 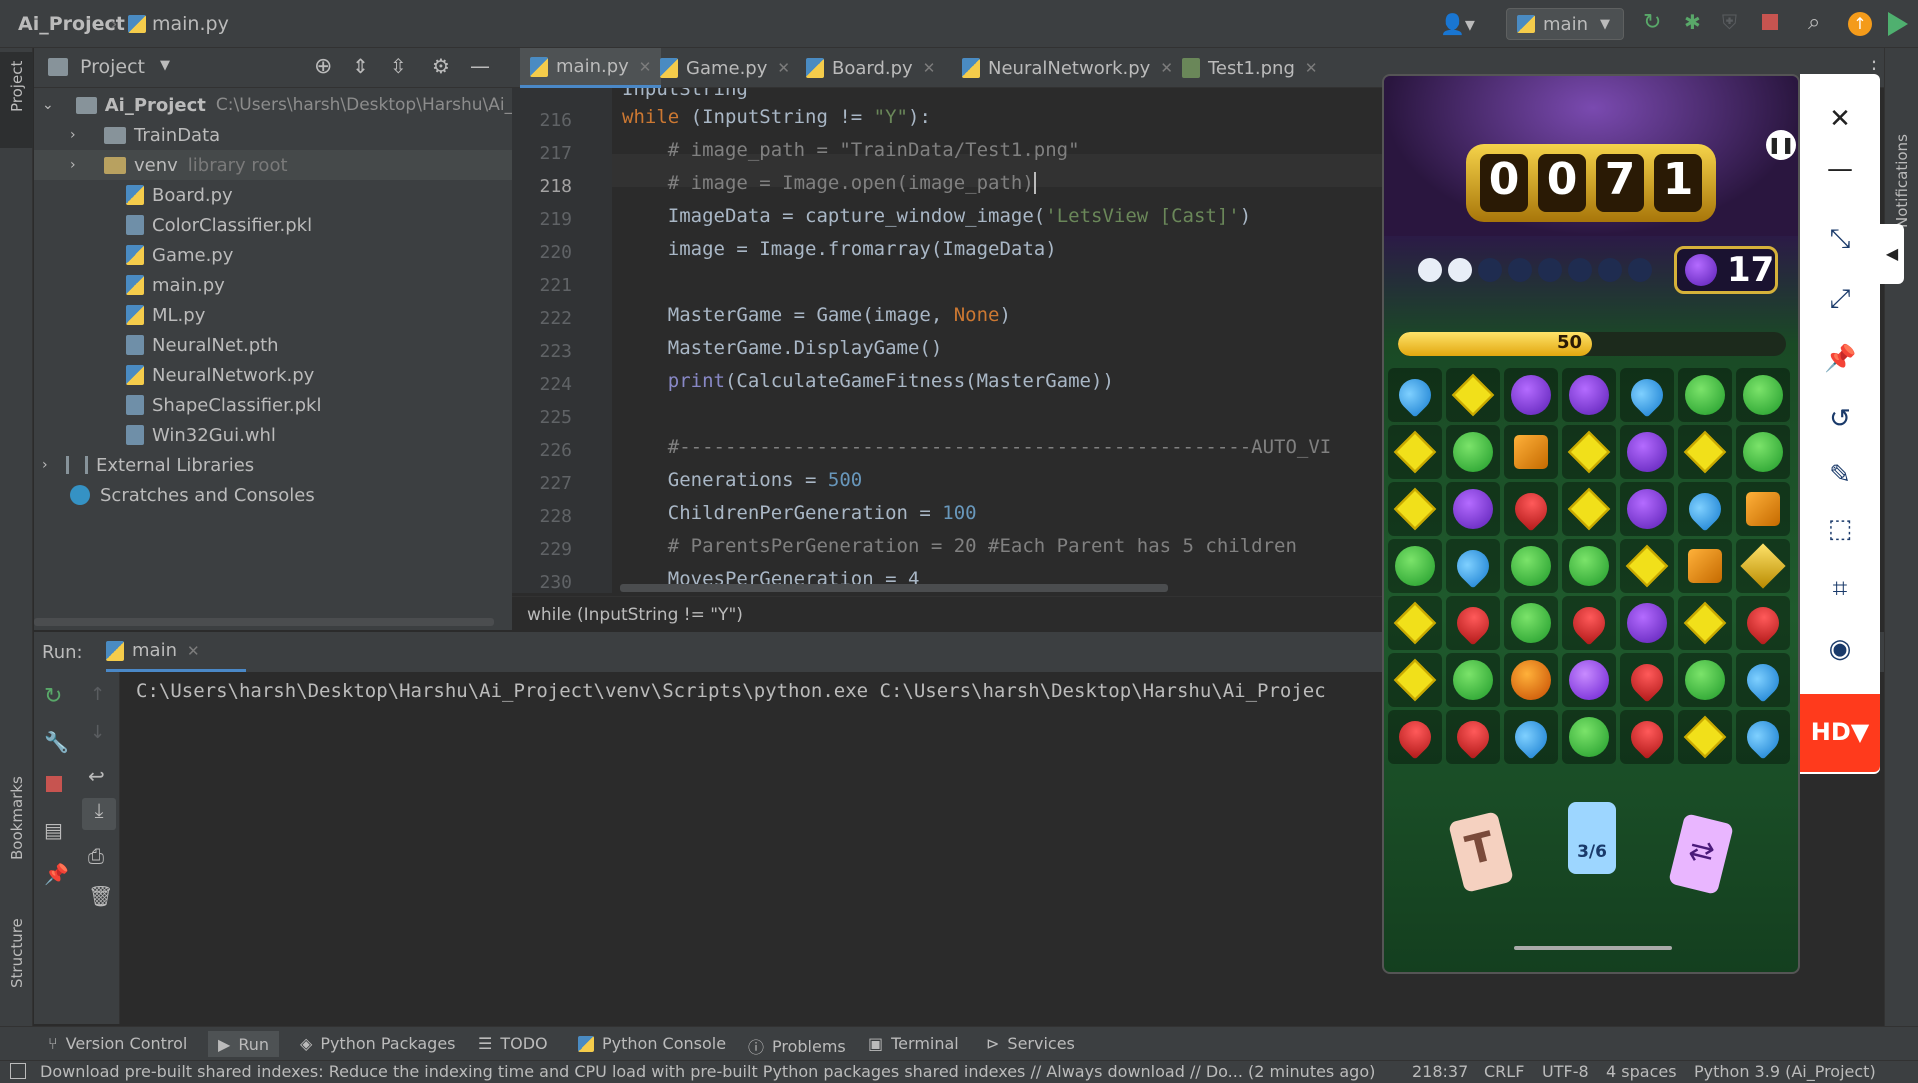 What do you see at coordinates (1440, 1071) in the screenshot?
I see `caret-position: 218:37` at bounding box center [1440, 1071].